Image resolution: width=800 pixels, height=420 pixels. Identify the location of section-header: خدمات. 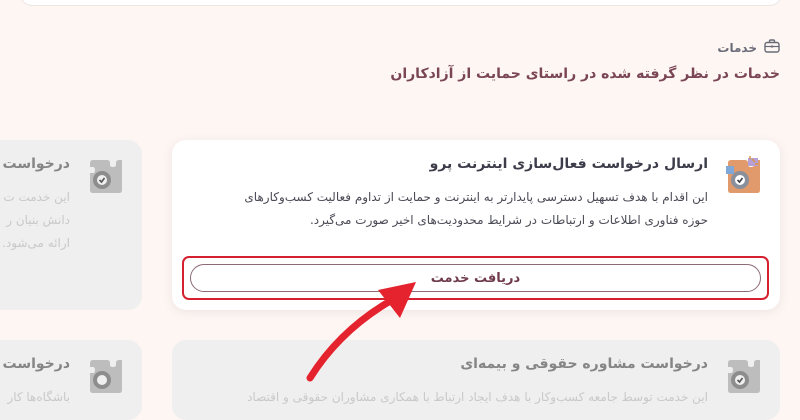
(748, 47).